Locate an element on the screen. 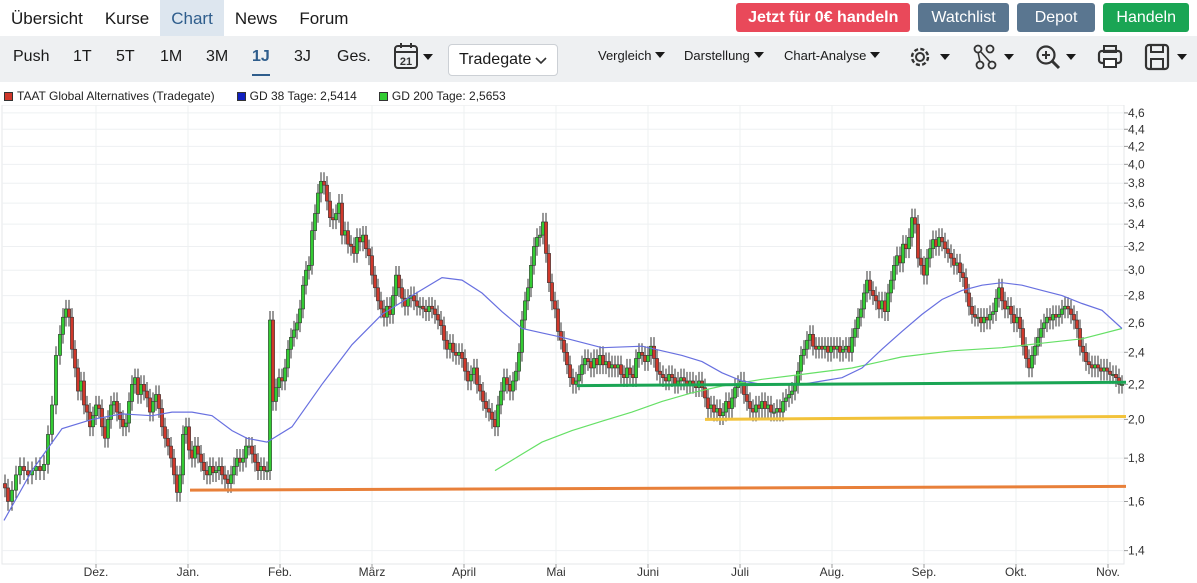 The image size is (1197, 583). darstellung-menu: Darstellung is located at coordinates (724, 57).